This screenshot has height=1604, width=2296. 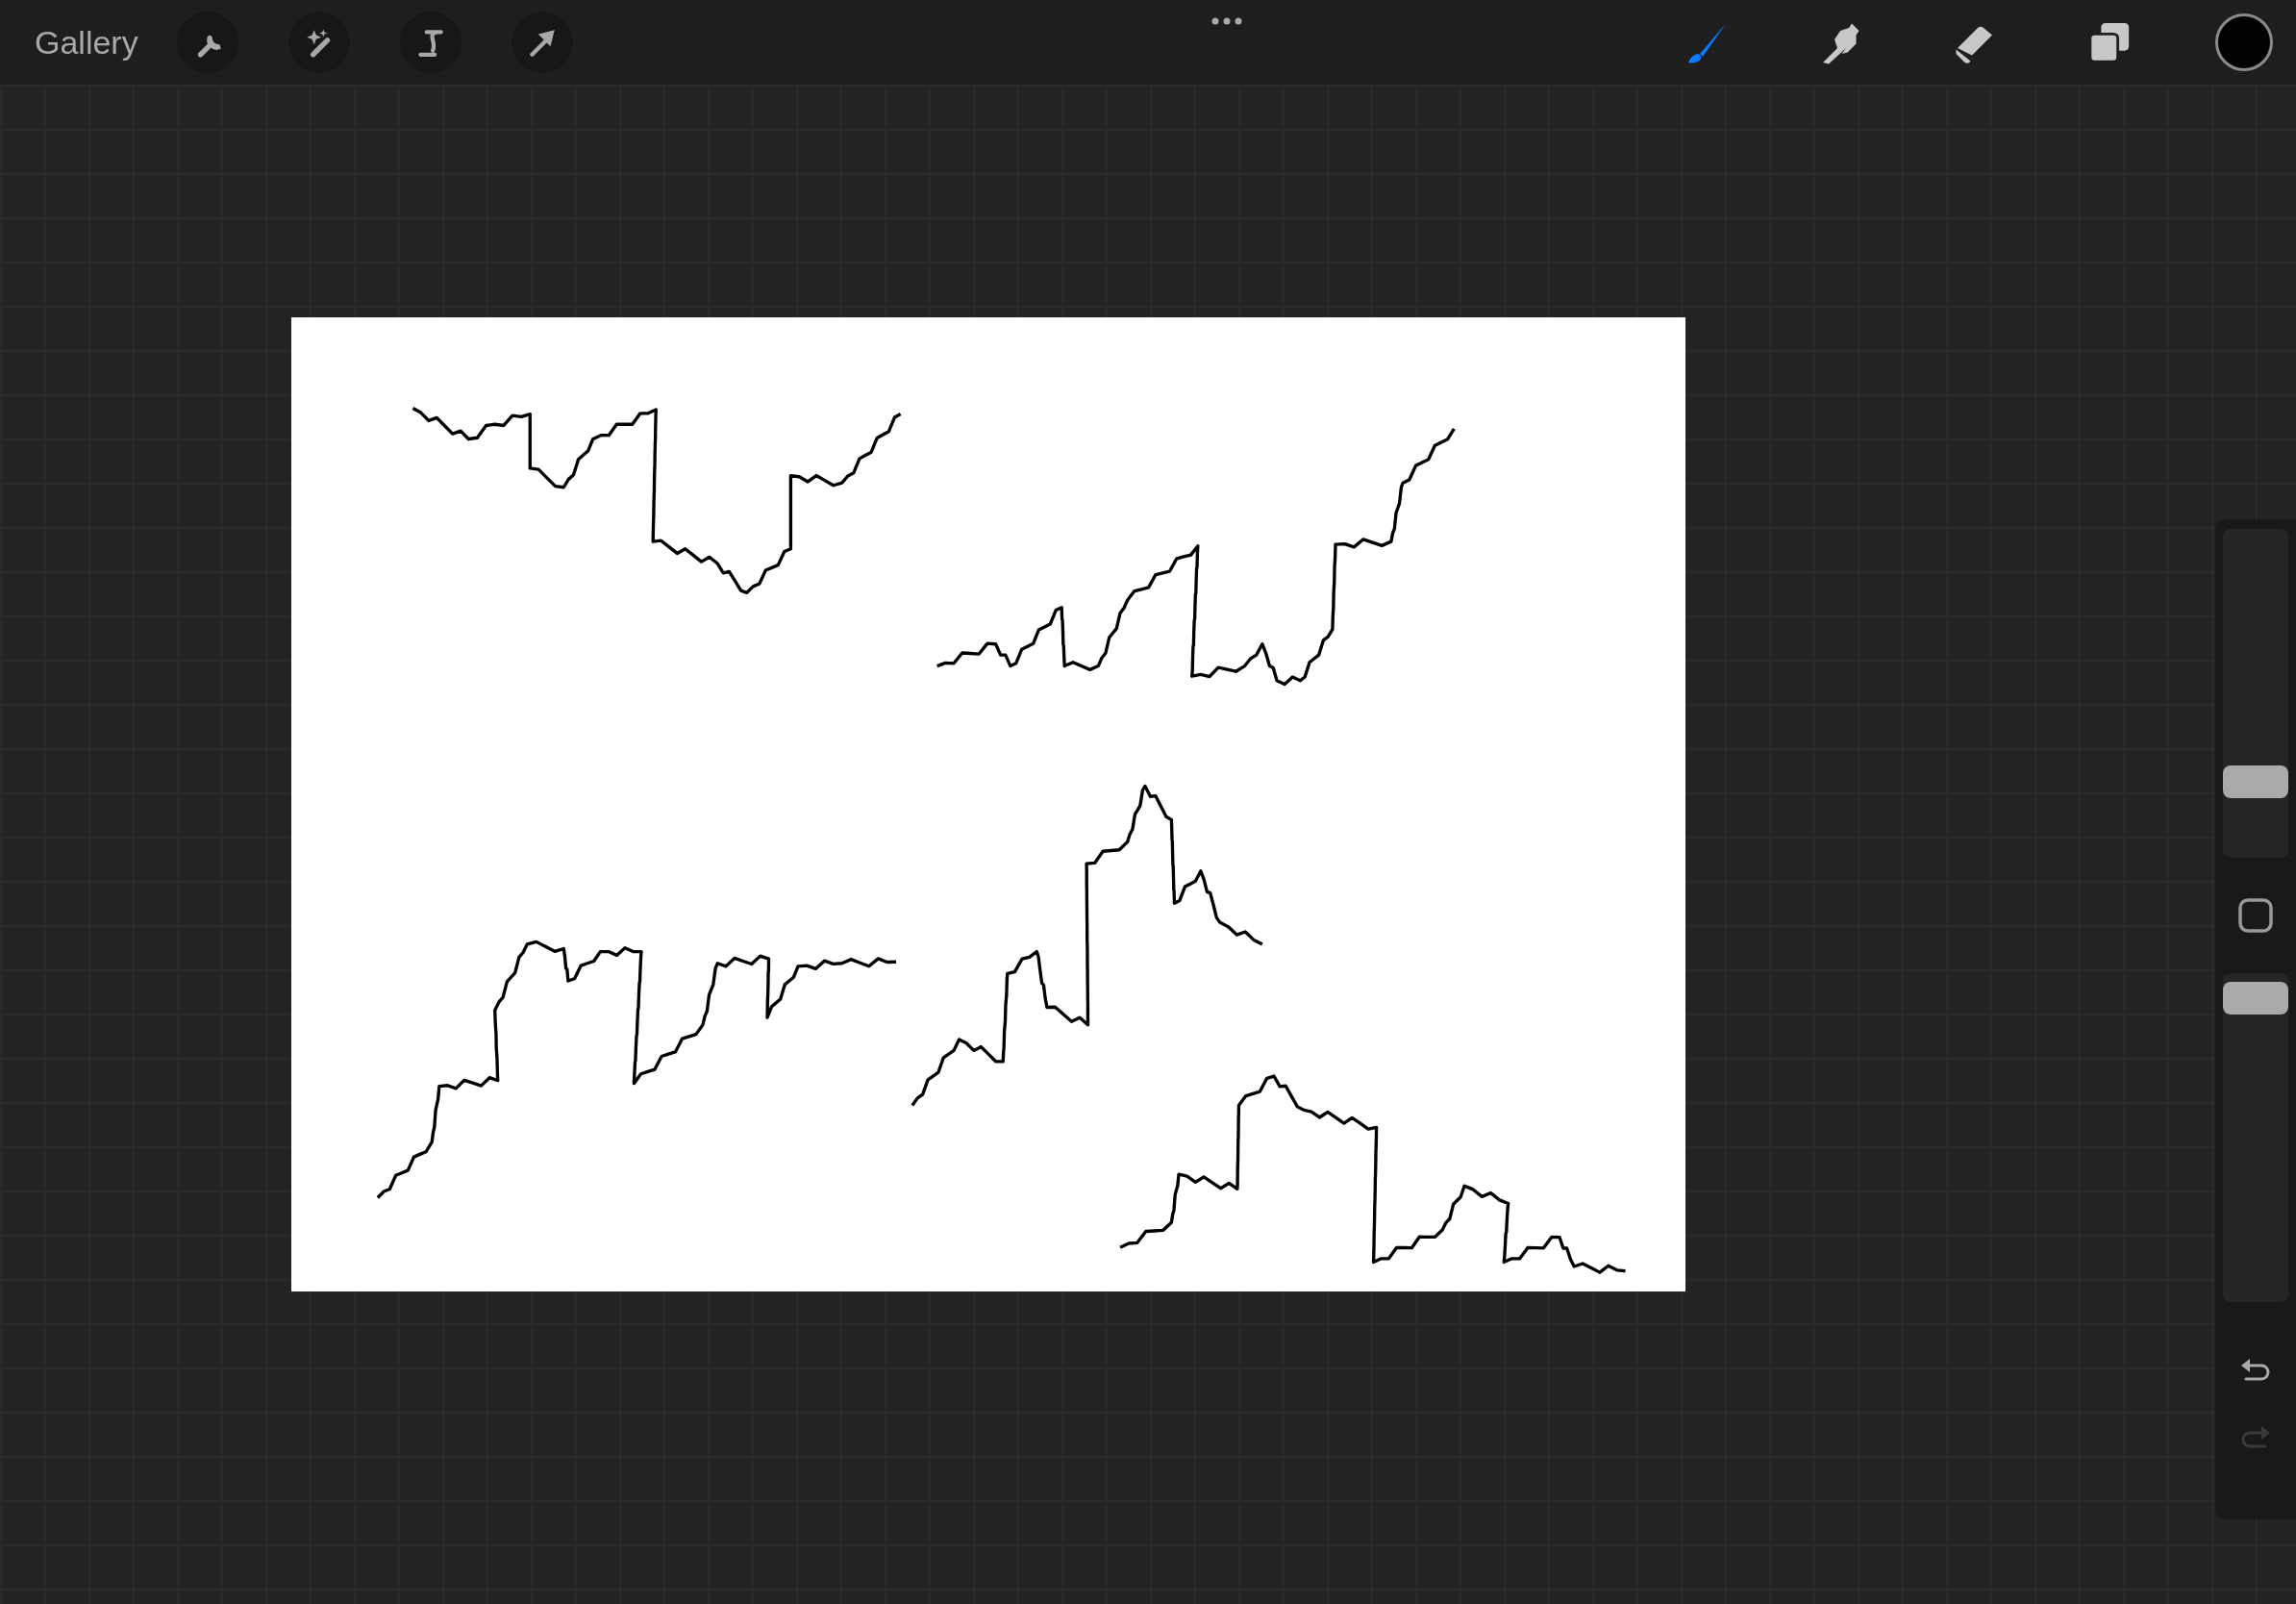 What do you see at coordinates (2244, 42) in the screenshot?
I see `color-swatch` at bounding box center [2244, 42].